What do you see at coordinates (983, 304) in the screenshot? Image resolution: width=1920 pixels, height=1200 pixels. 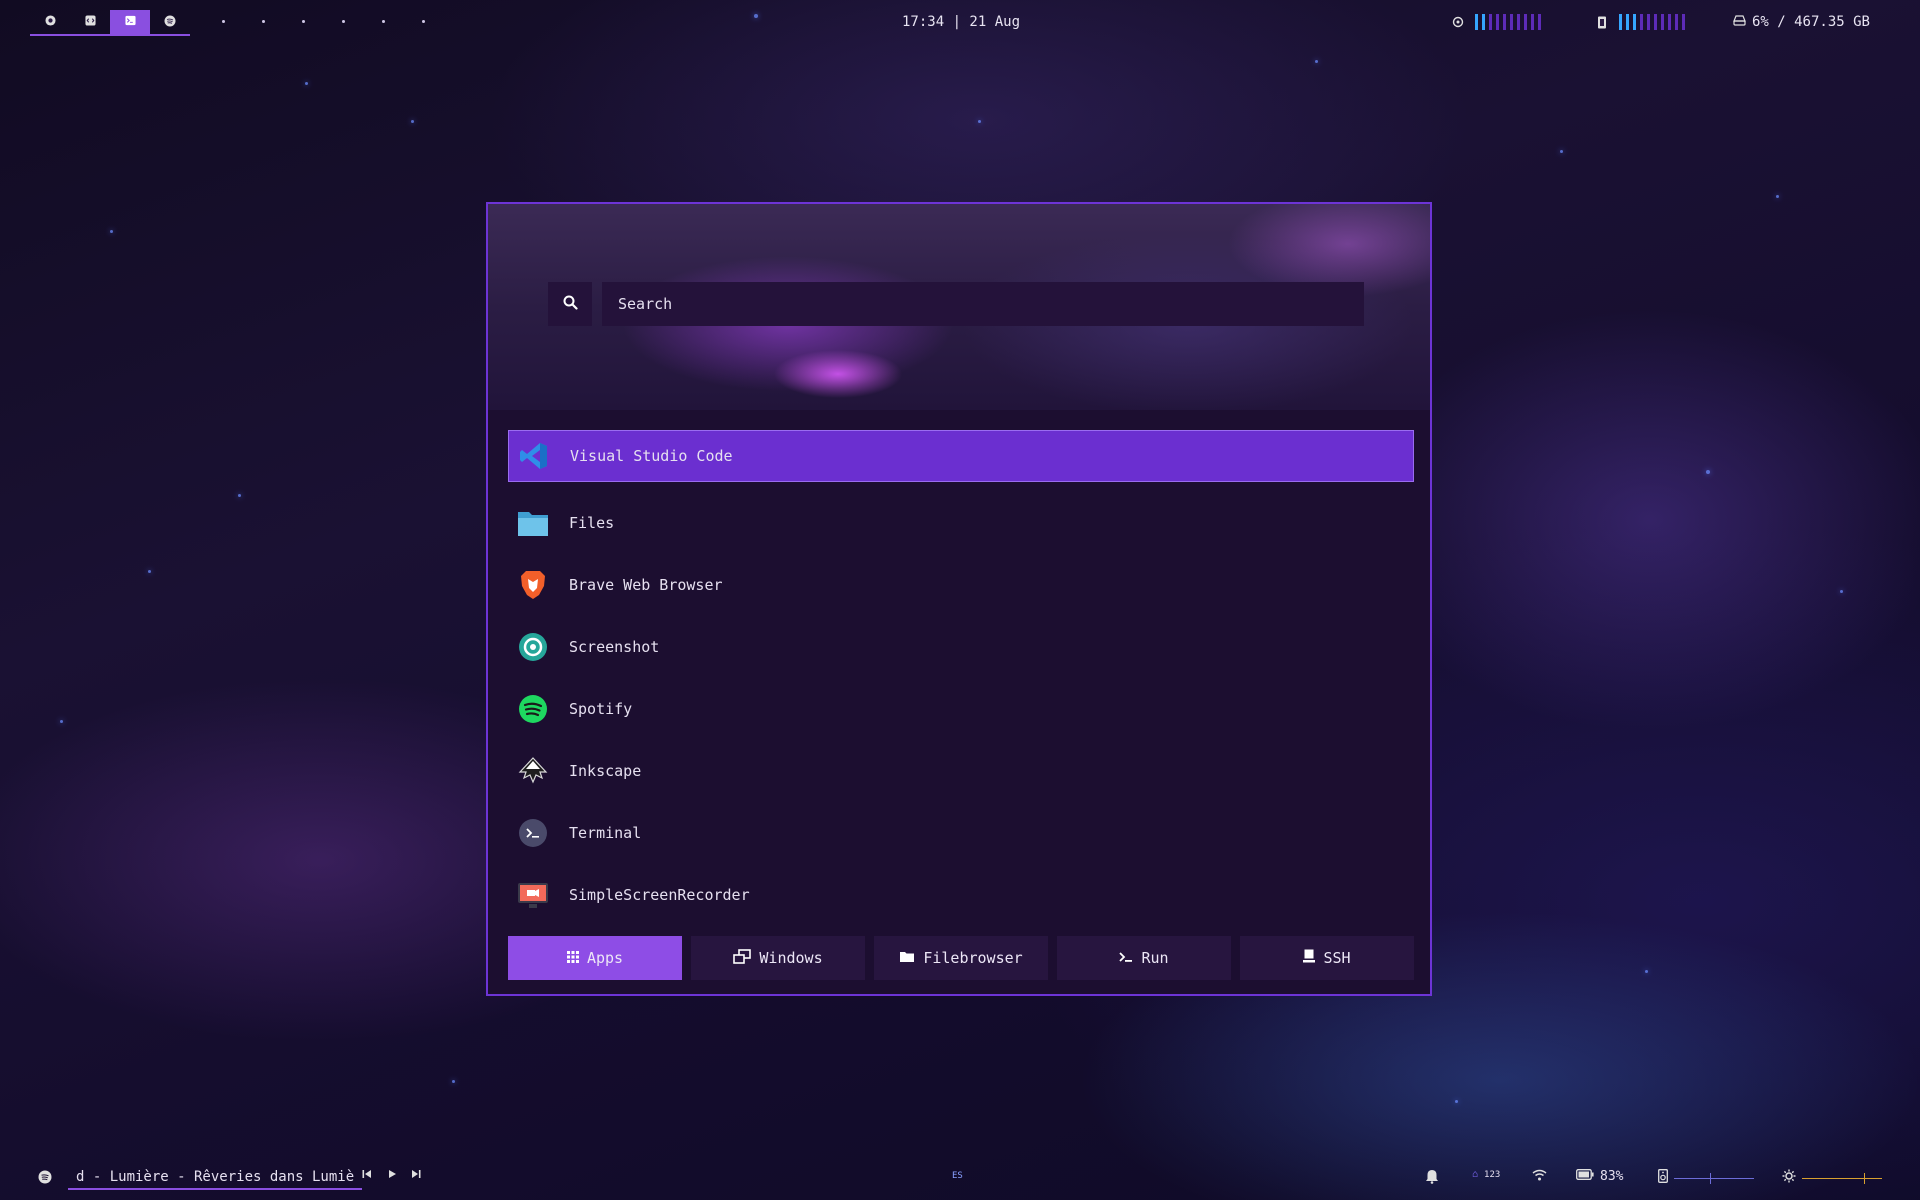 I see `search-input` at bounding box center [983, 304].